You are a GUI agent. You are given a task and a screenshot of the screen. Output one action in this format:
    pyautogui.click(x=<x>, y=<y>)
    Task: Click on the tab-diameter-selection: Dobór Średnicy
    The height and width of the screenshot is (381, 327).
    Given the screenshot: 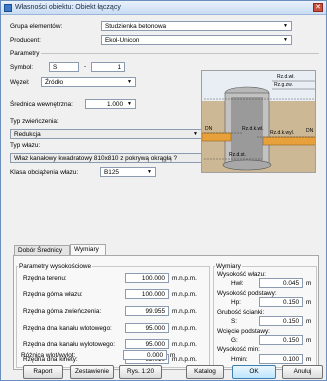 What is the action you would take?
    pyautogui.click(x=42, y=250)
    